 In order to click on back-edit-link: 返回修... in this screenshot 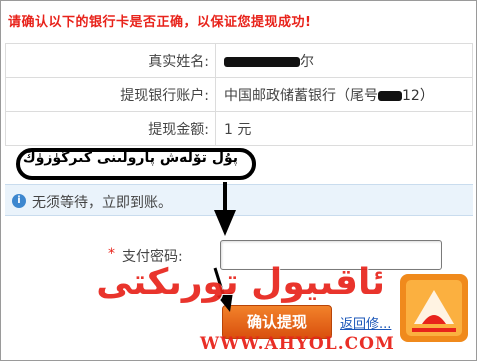, I will do `click(365, 322)`.